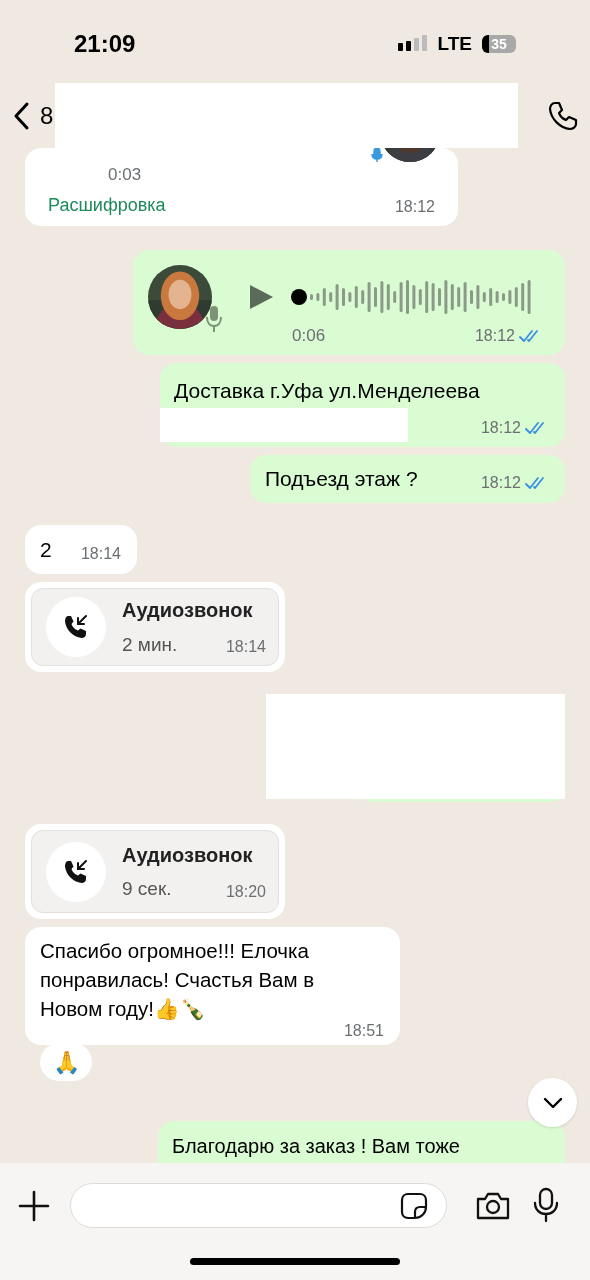 This screenshot has width=590, height=1280. I want to click on phone-icon, so click(563, 116).